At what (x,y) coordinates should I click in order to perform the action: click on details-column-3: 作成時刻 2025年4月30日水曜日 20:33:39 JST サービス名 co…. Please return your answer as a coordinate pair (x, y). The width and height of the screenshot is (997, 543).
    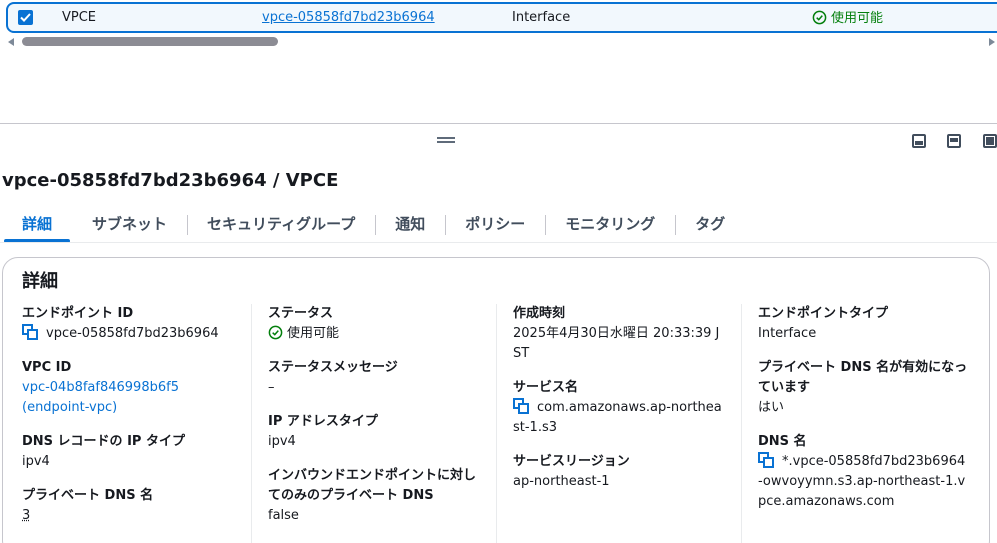
    Looking at the image, I should click on (618, 405).